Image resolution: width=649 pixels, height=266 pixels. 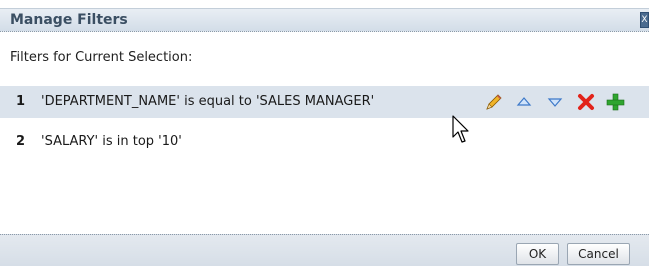 I want to click on close-button: X, so click(x=644, y=20).